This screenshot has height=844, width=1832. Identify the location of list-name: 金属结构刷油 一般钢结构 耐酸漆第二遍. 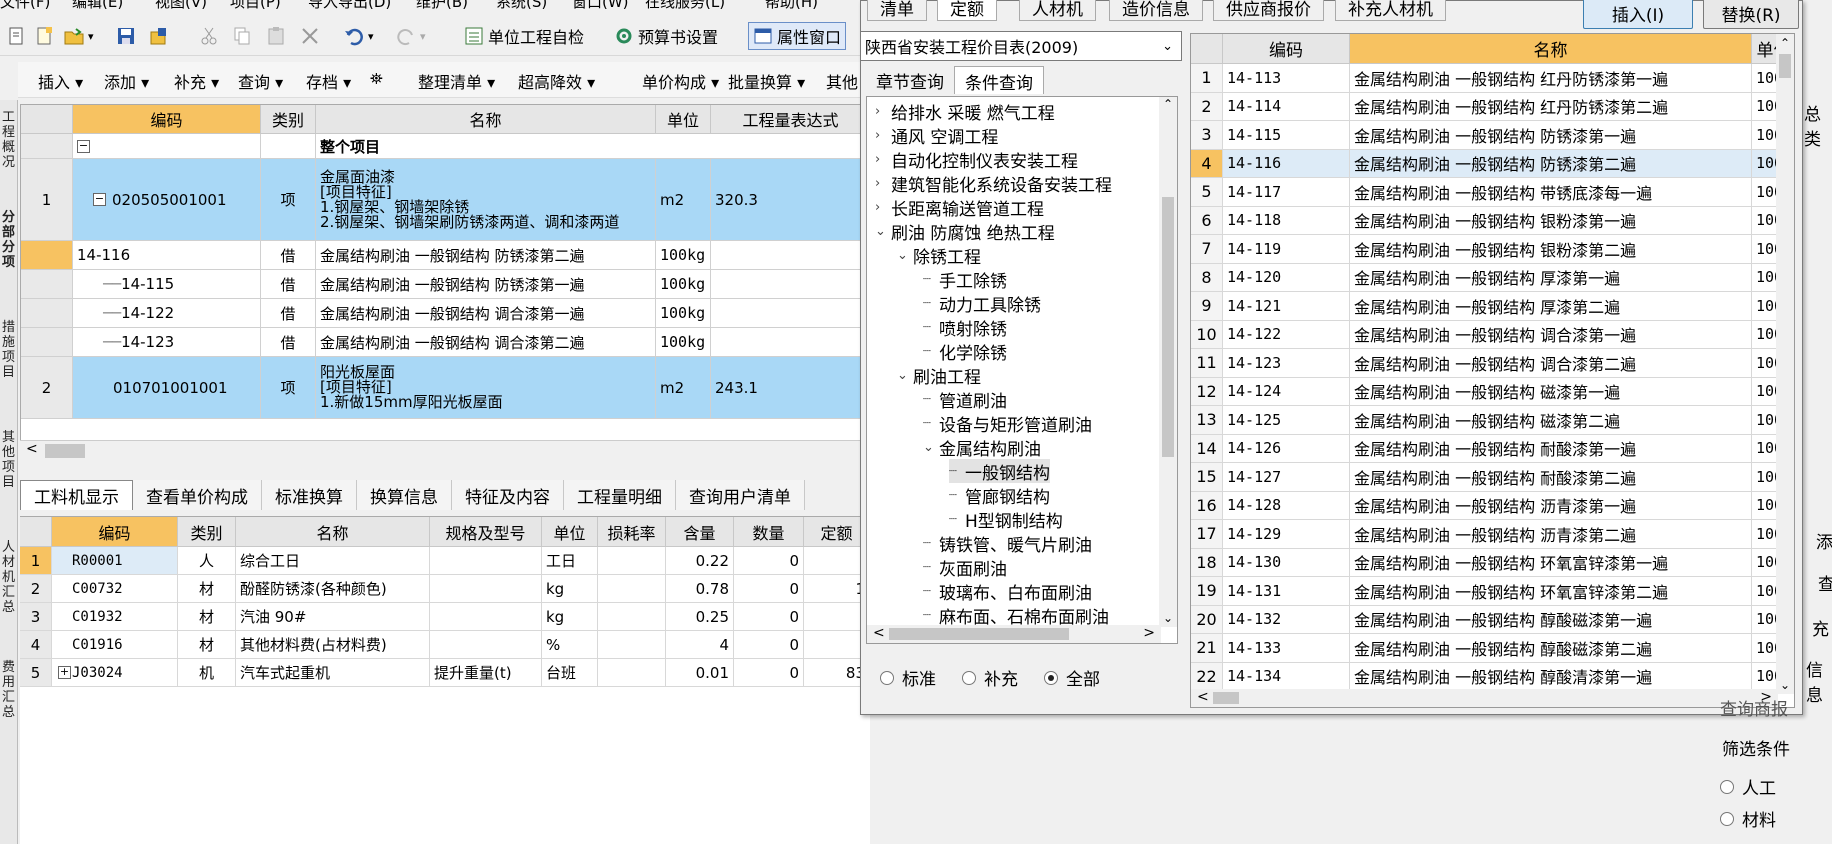
(1551, 477).